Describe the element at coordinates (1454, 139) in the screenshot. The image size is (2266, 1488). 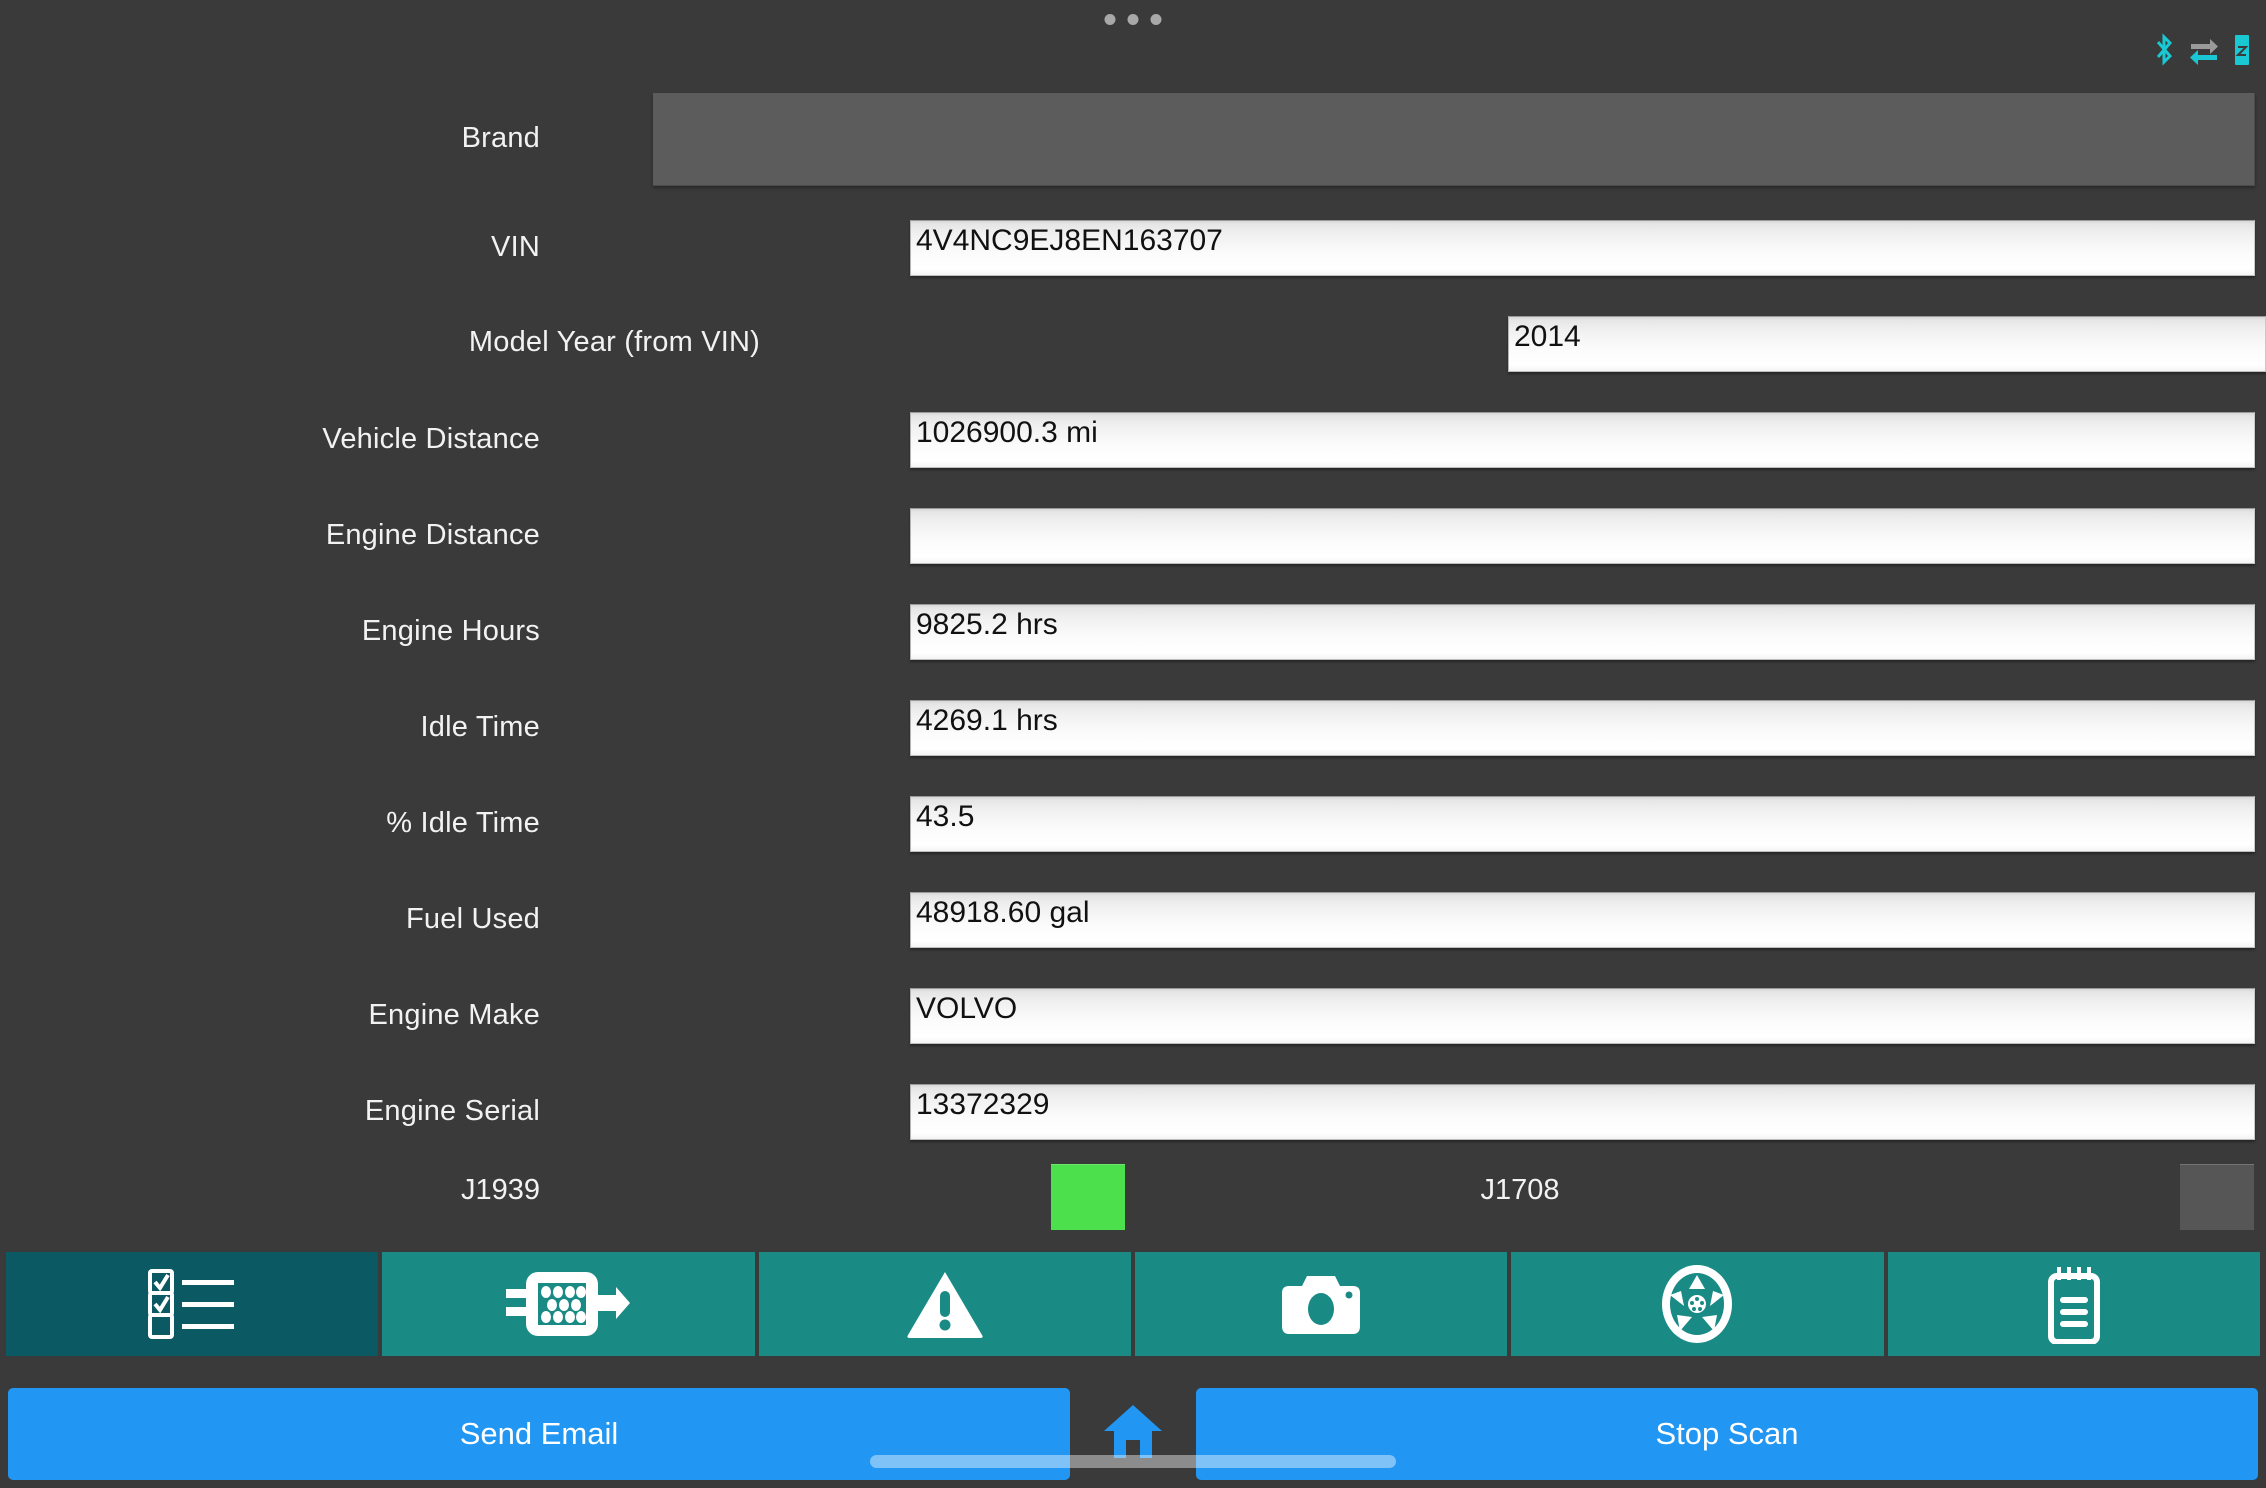
I see `brand-spinner` at that location.